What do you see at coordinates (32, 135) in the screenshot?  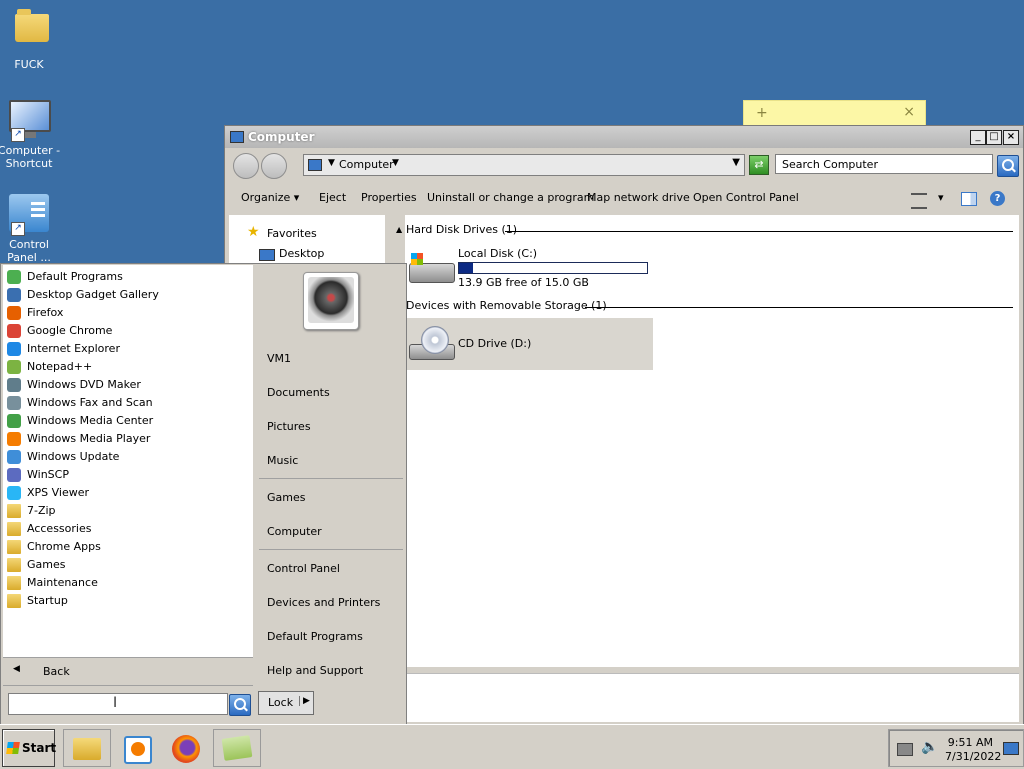 I see `desktop-icon-computer-shortcut: ↗ Computer - Shortcut` at bounding box center [32, 135].